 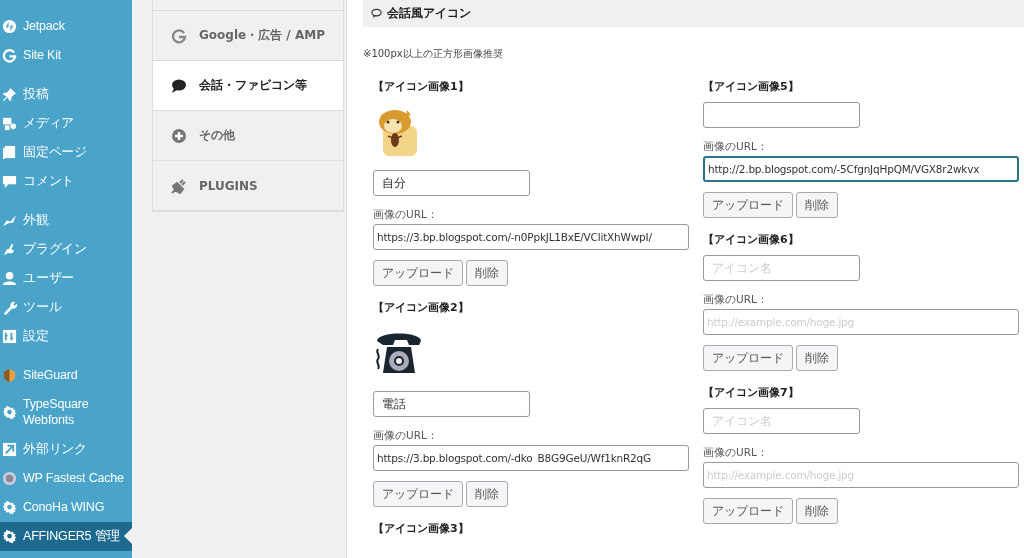 What do you see at coordinates (248, 86) in the screenshot?
I see `settings-tab: 会話・ファビコン等` at bounding box center [248, 86].